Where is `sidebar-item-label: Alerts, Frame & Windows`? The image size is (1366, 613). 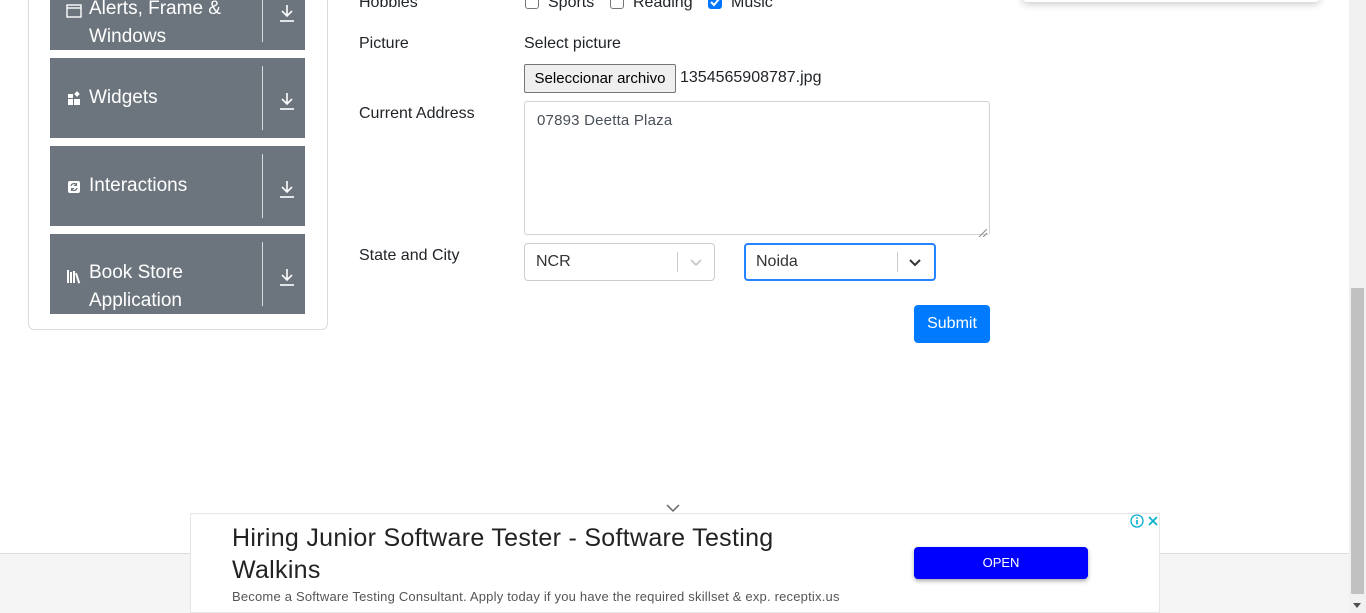
sidebar-item-label: Alerts, Frame & Windows is located at coordinates (155, 23).